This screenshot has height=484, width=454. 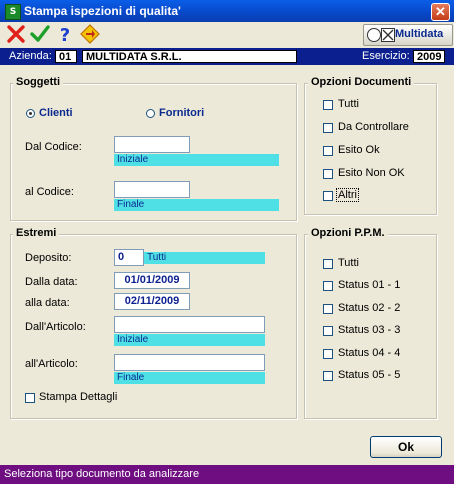 What do you see at coordinates (189, 362) in the screenshot?
I see `all-articolo-input` at bounding box center [189, 362].